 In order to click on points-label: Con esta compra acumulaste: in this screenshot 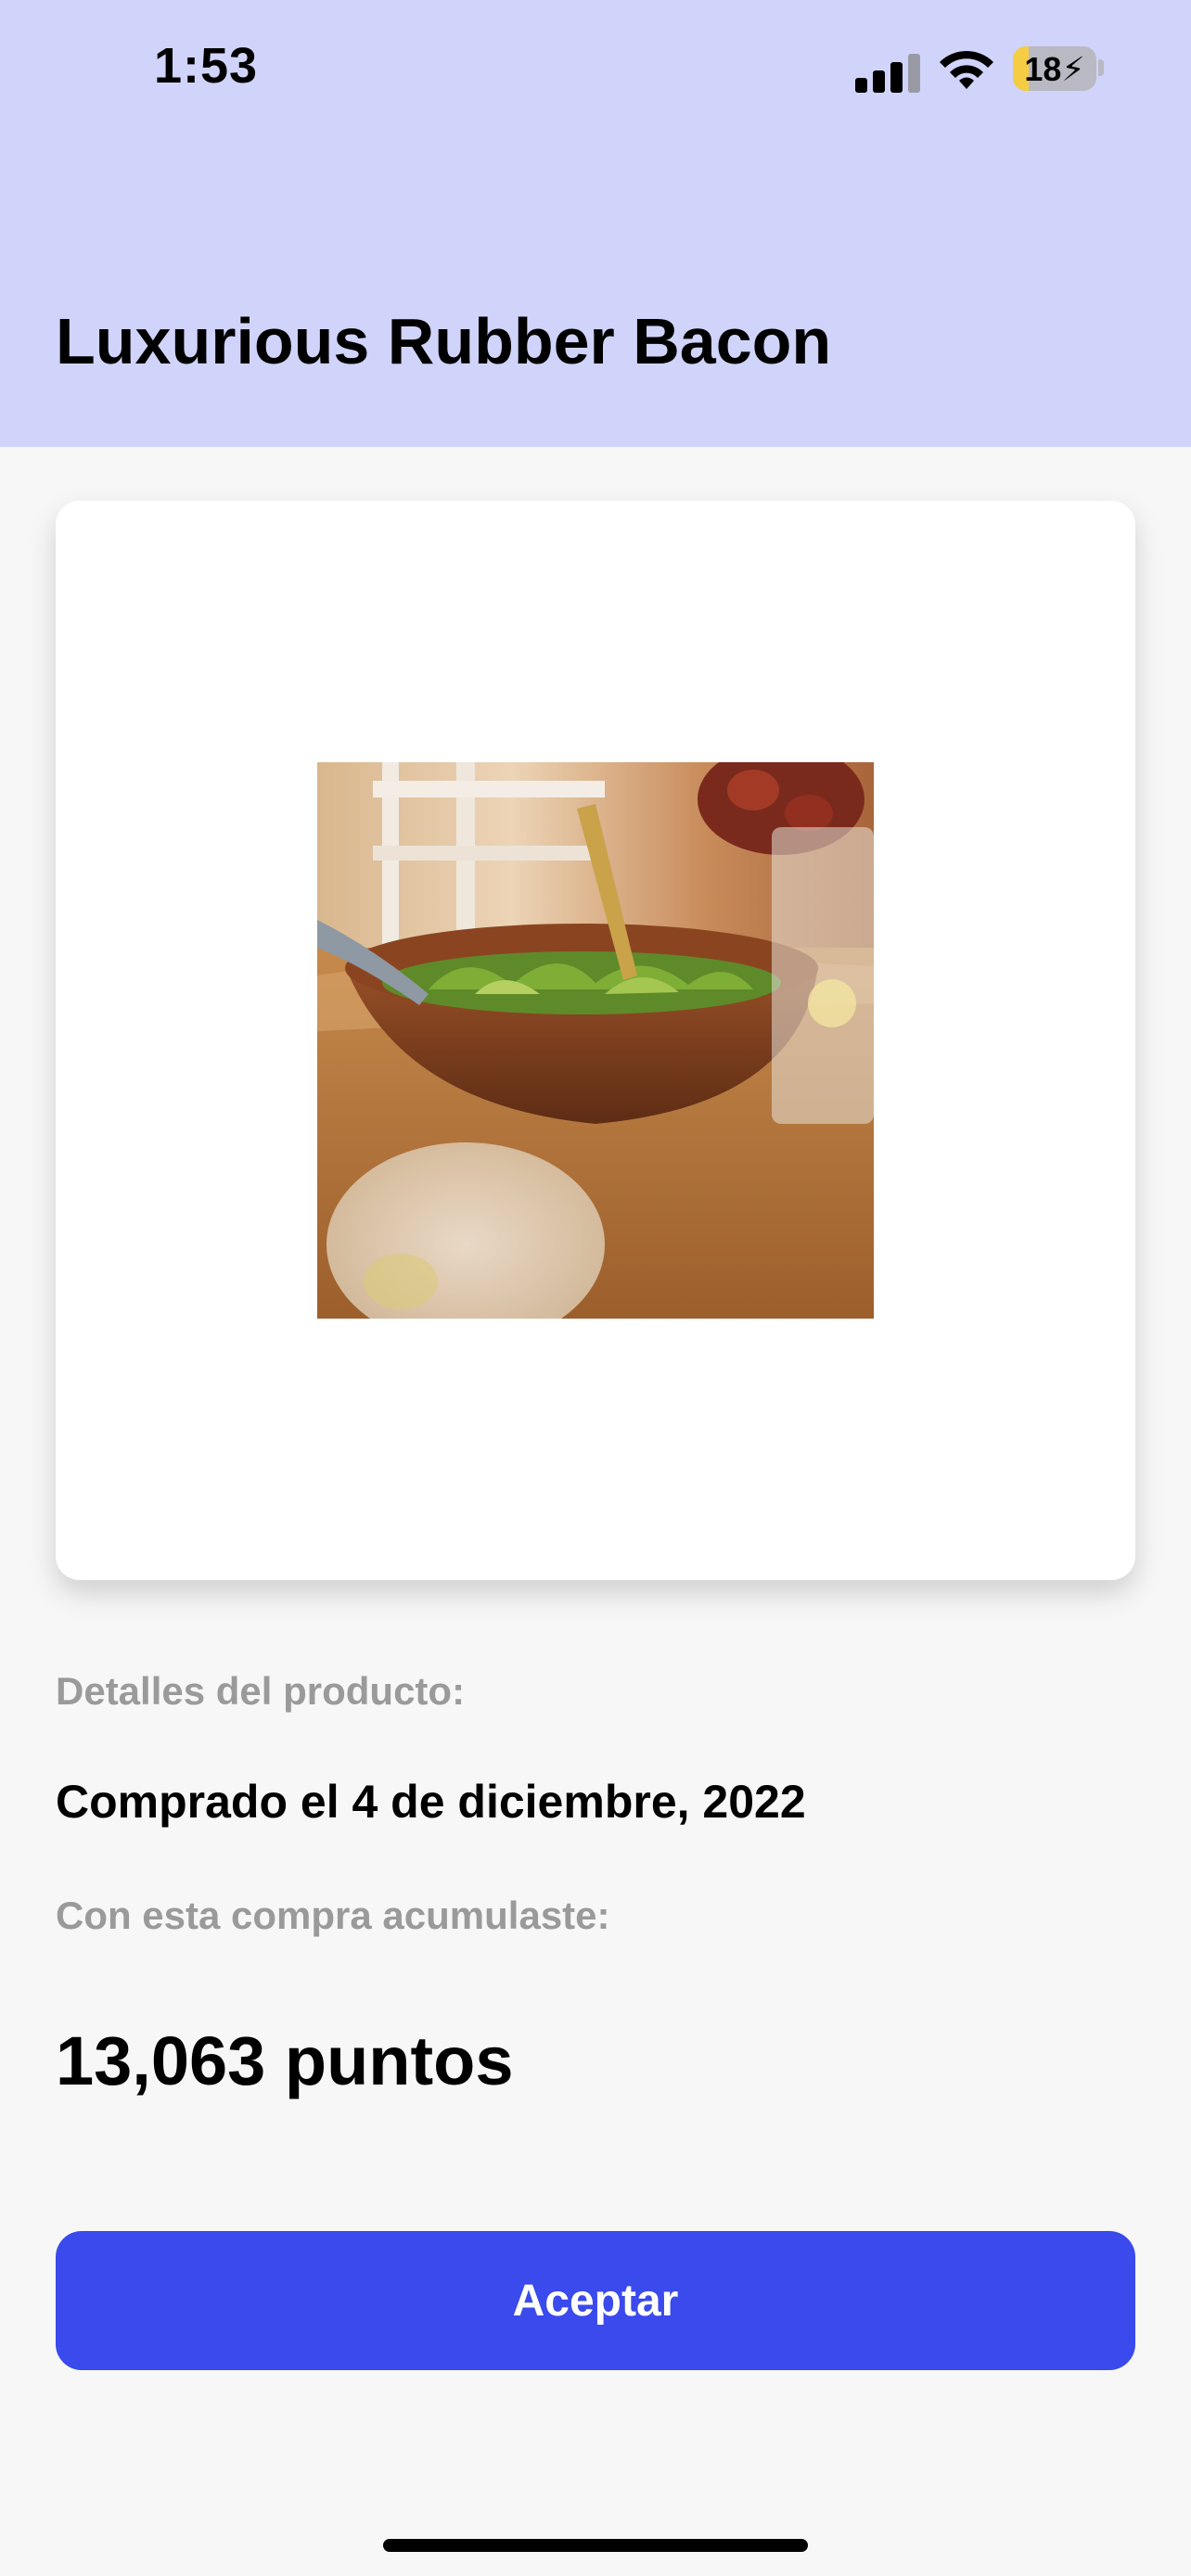, I will do `click(333, 1915)`.